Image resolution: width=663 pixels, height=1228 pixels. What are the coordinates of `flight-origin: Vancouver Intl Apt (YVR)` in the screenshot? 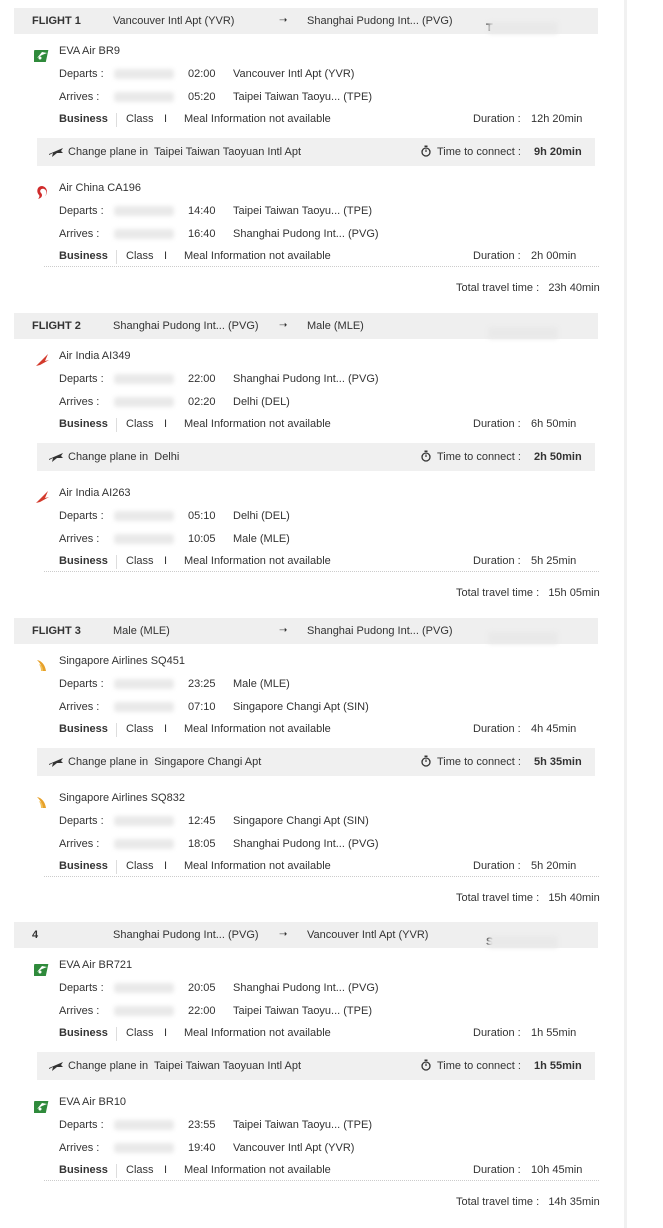 It's located at (174, 21).